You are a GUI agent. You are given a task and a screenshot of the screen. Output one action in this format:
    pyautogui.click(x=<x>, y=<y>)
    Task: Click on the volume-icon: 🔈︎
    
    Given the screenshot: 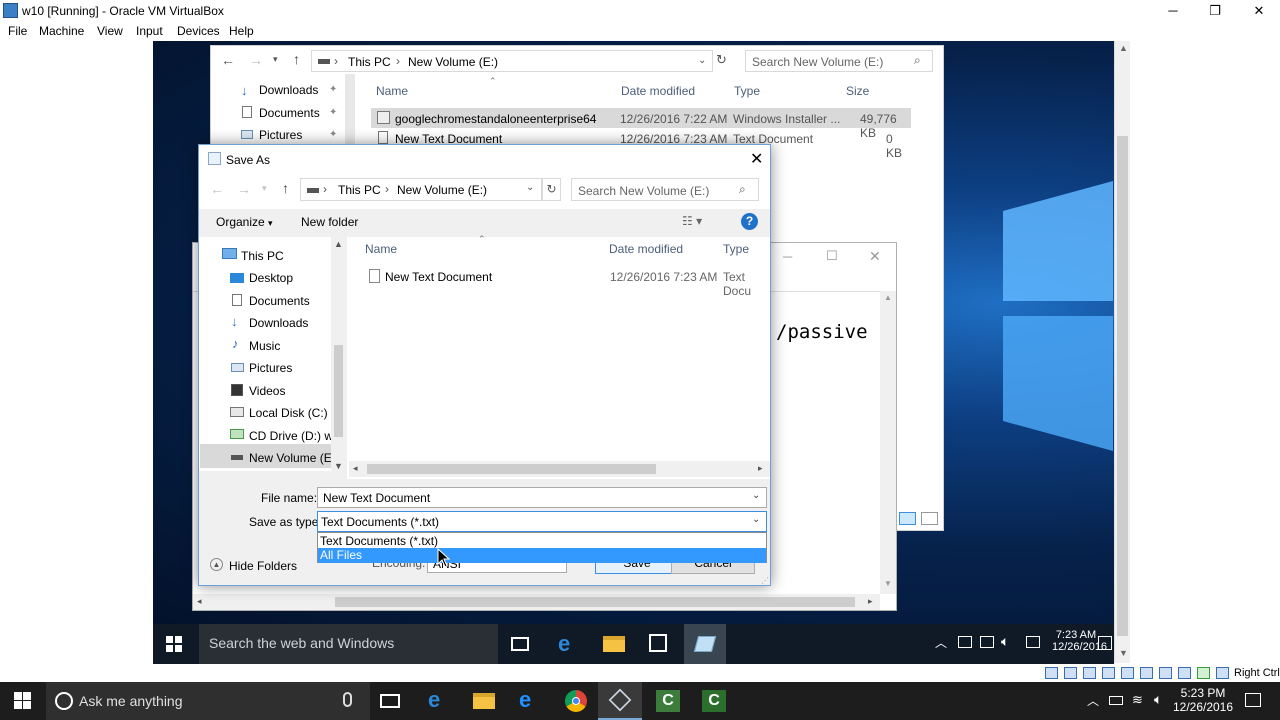 What is the action you would take?
    pyautogui.click(x=1005, y=641)
    